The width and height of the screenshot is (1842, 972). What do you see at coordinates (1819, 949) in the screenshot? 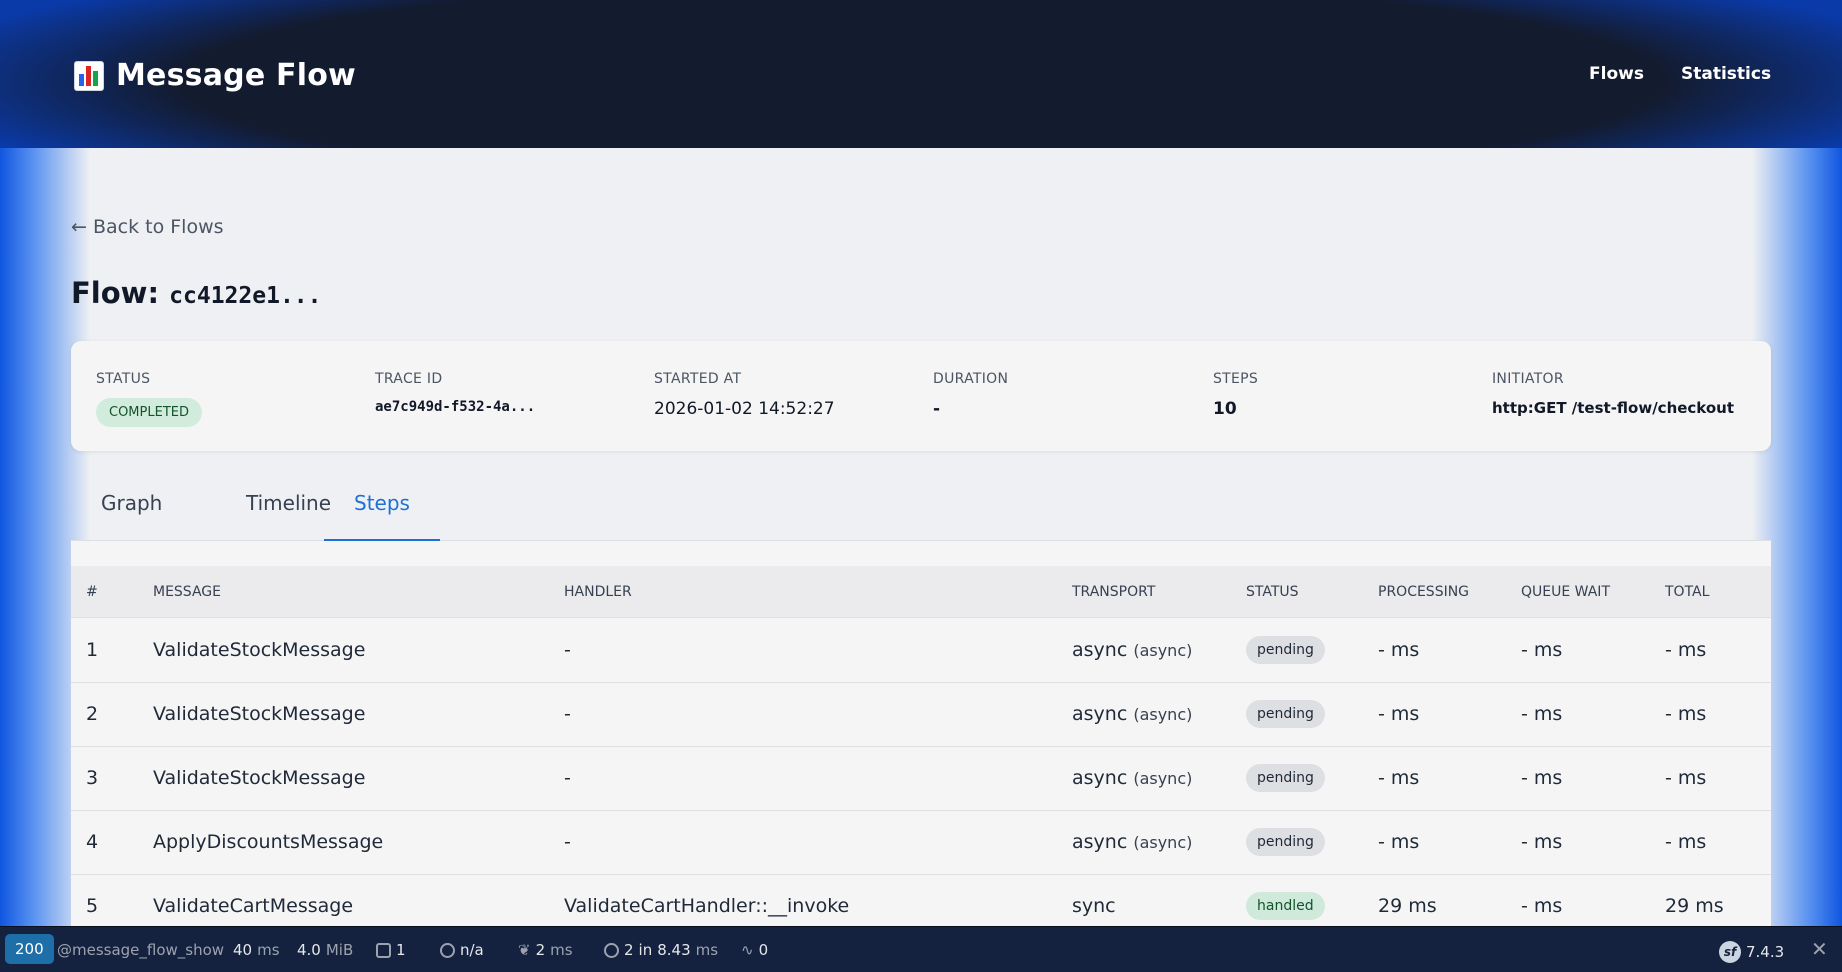
I see `close-icon: ✕` at bounding box center [1819, 949].